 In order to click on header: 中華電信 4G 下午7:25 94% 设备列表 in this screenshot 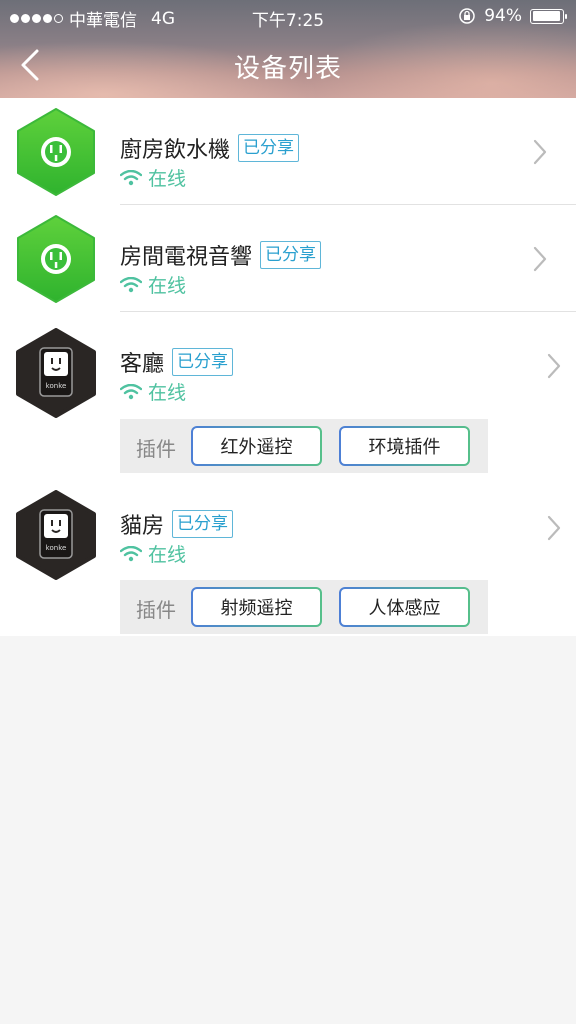, I will do `click(288, 49)`.